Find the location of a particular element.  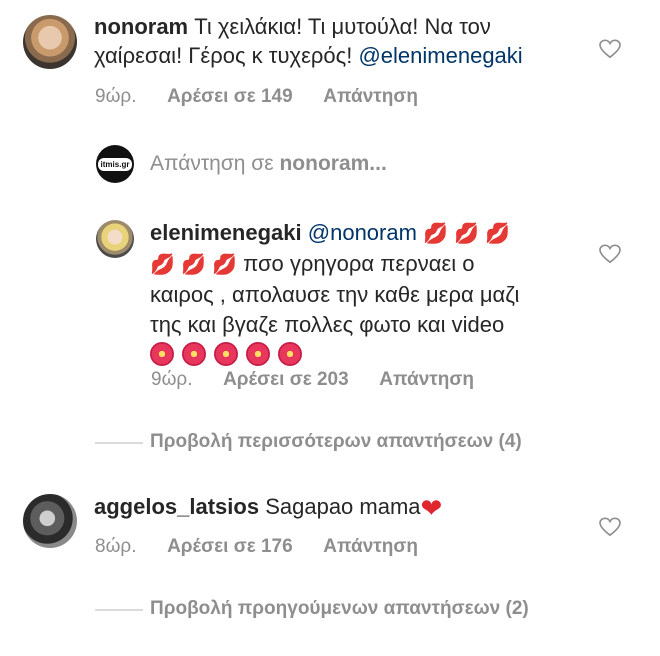

comment-aggelos_latsios: aggelos_latsios Sagapao mama❤ is located at coordinates (349, 507).